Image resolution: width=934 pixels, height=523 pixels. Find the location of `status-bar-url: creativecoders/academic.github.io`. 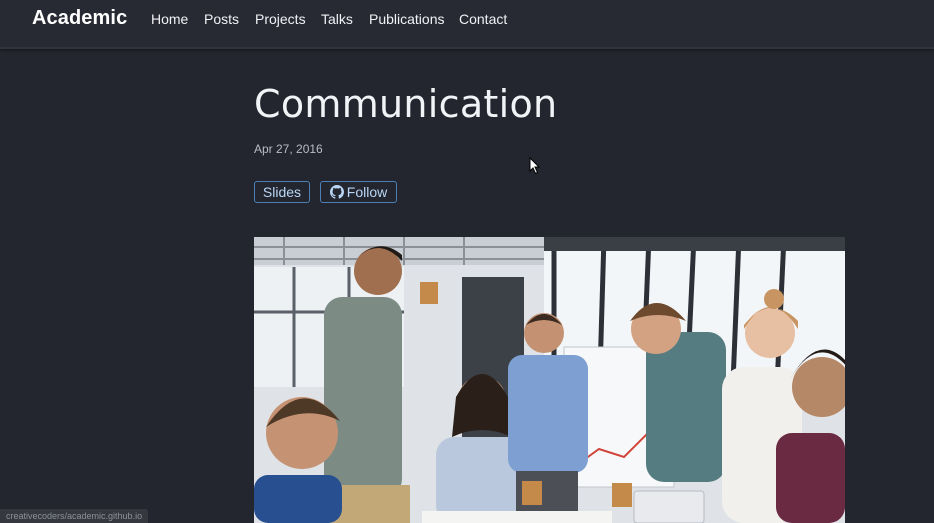

status-bar-url: creativecoders/academic.github.io is located at coordinates (74, 516).